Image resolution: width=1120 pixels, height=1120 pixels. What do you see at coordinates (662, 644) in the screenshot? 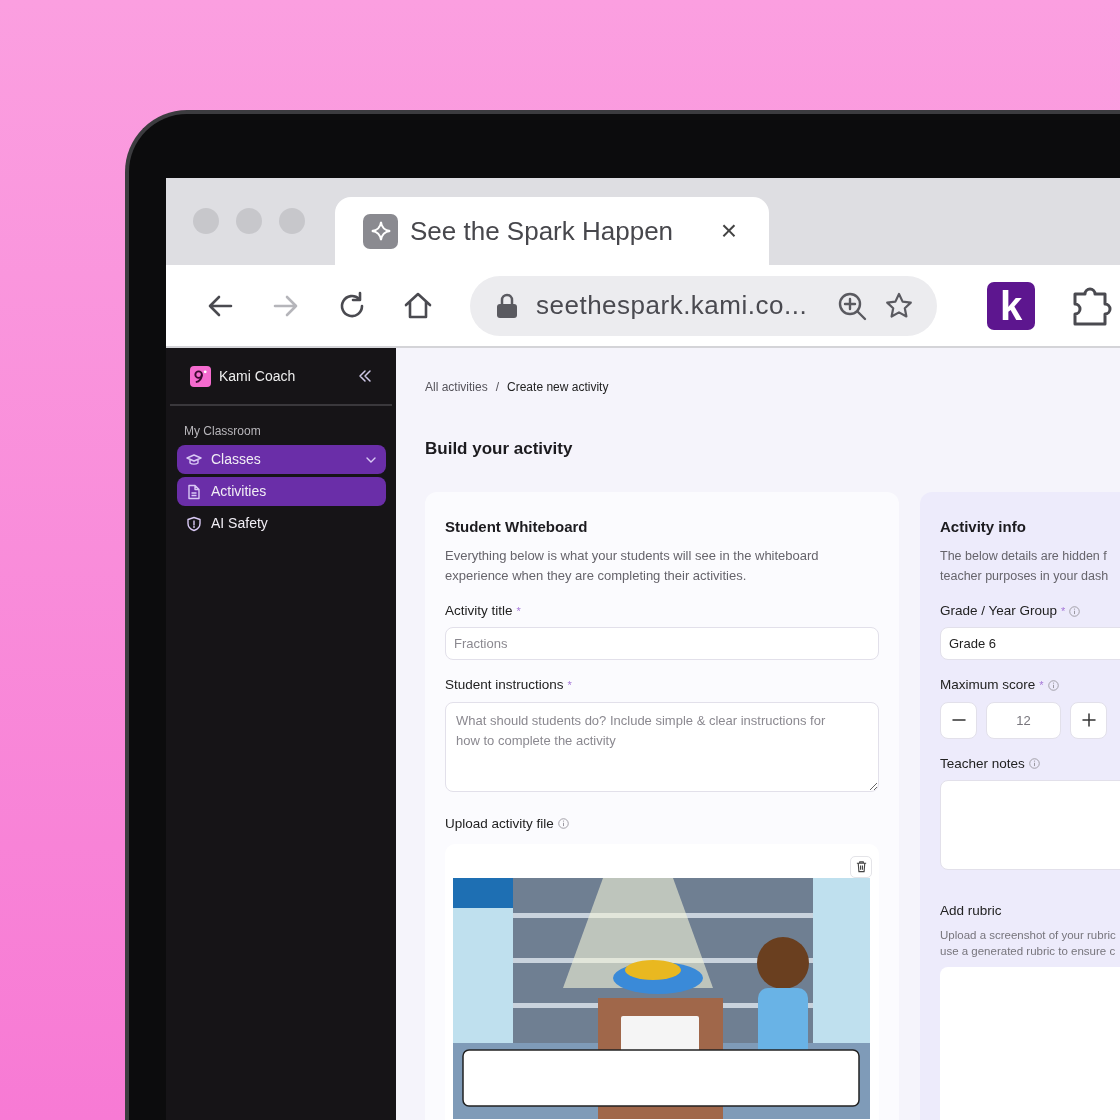
I see `text-input: Fractions` at bounding box center [662, 644].